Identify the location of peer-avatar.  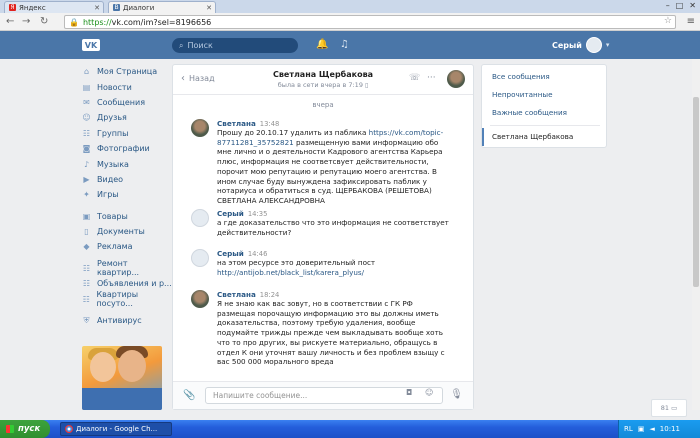
(456, 79).